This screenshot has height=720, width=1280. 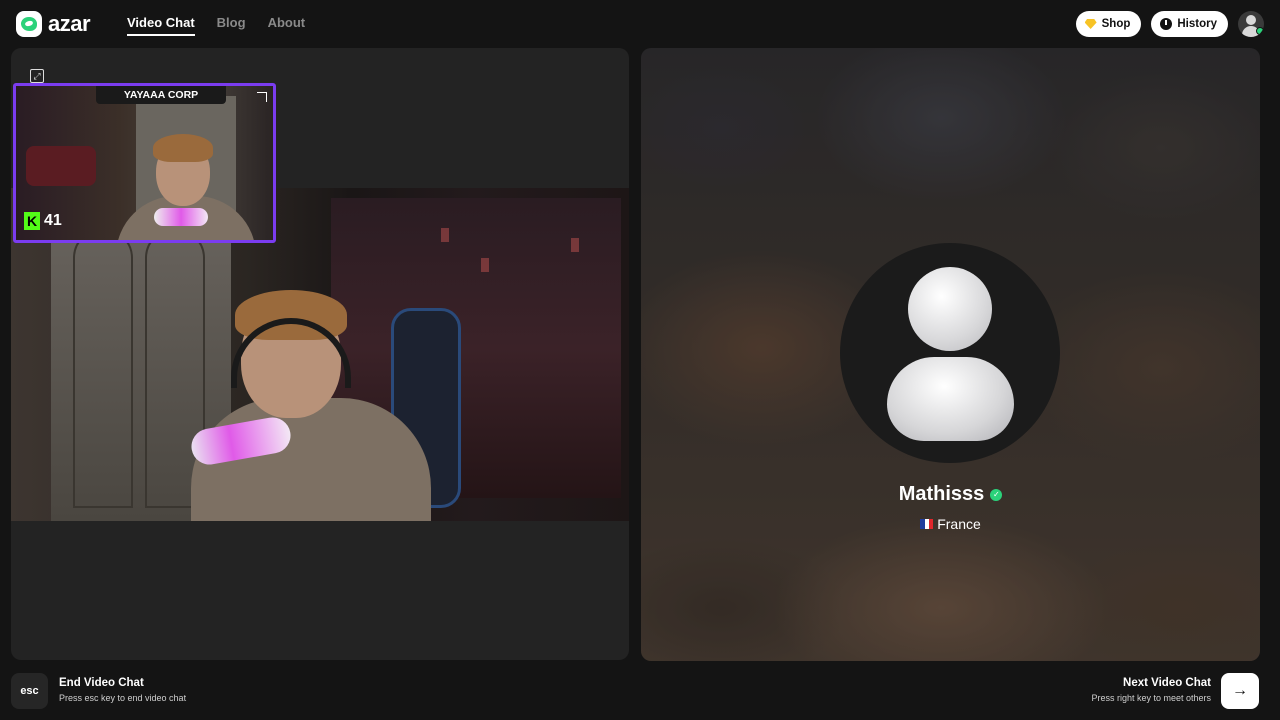 What do you see at coordinates (1167, 683) in the screenshot?
I see `next-chat-label: Next Video Chat` at bounding box center [1167, 683].